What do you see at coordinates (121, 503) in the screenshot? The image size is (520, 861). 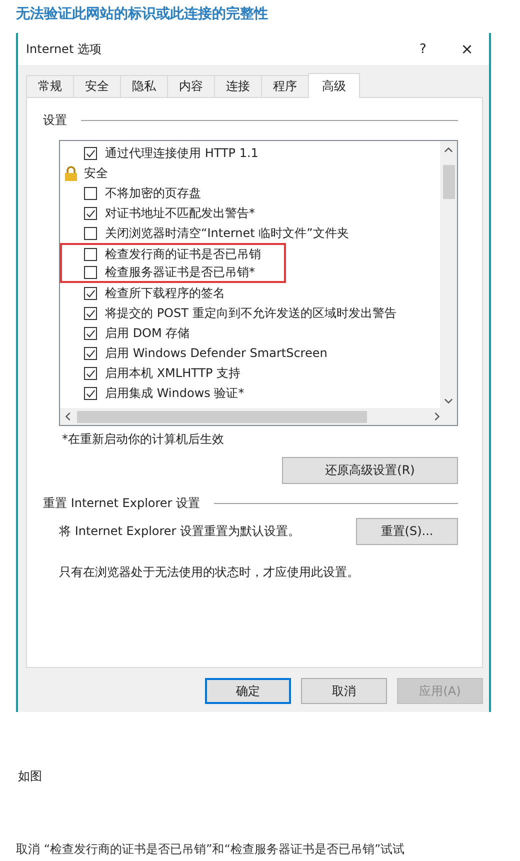 I see `group-label: 重置 Internet Explorer 设置` at bounding box center [121, 503].